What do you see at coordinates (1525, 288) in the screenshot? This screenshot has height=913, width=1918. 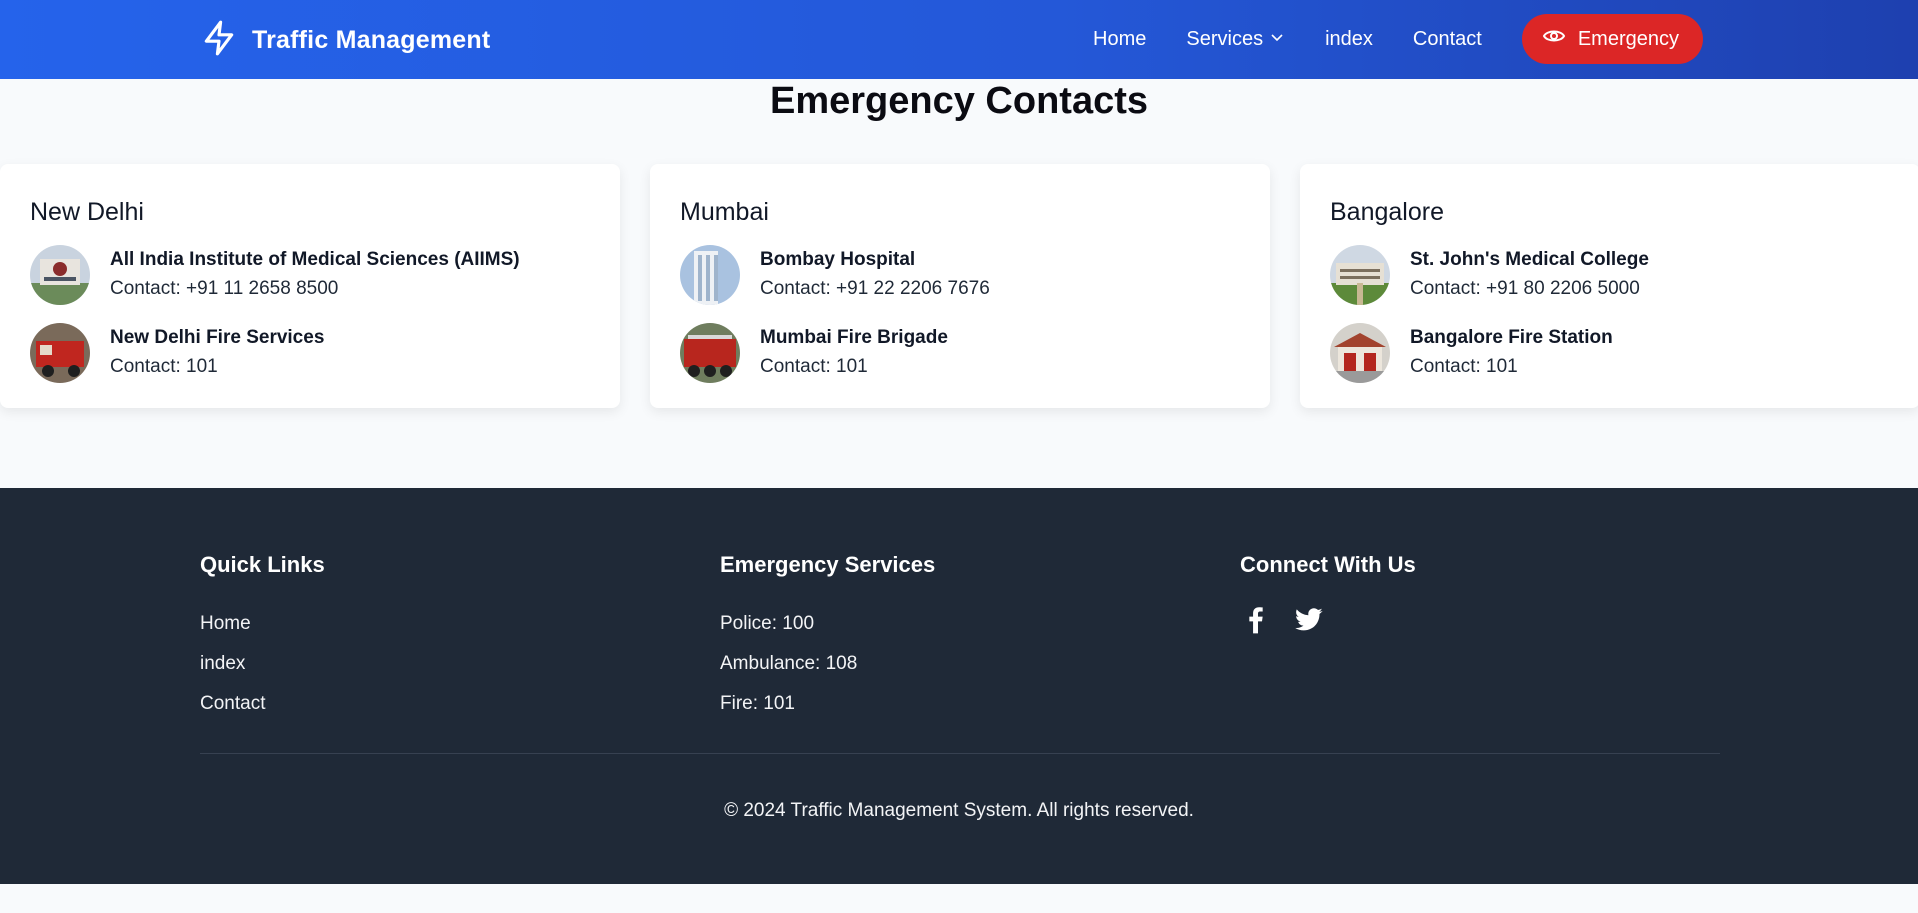 I see `contact-phone: Contact: +91 80 2206 5000` at bounding box center [1525, 288].